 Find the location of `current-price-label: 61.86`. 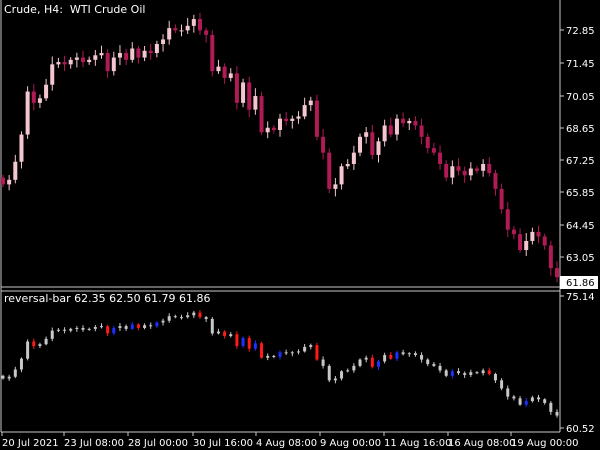

current-price-label: 61.86 is located at coordinates (580, 283).